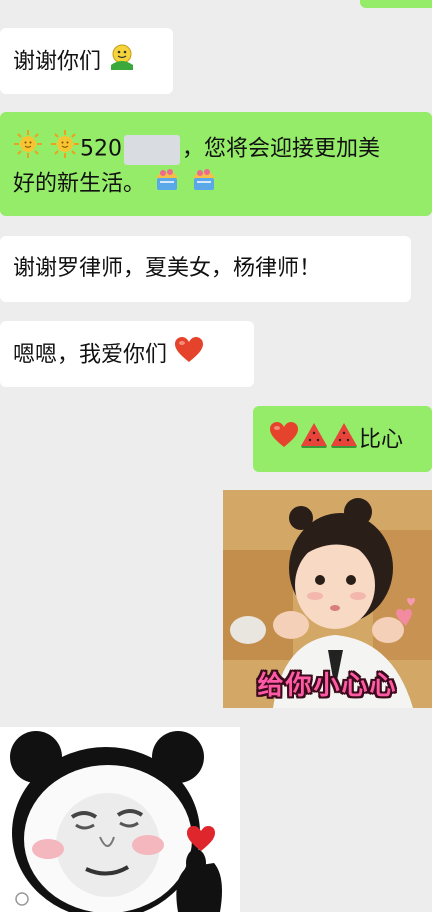  I want to click on message-bubble-thanks: 谢谢你们, so click(86, 61).